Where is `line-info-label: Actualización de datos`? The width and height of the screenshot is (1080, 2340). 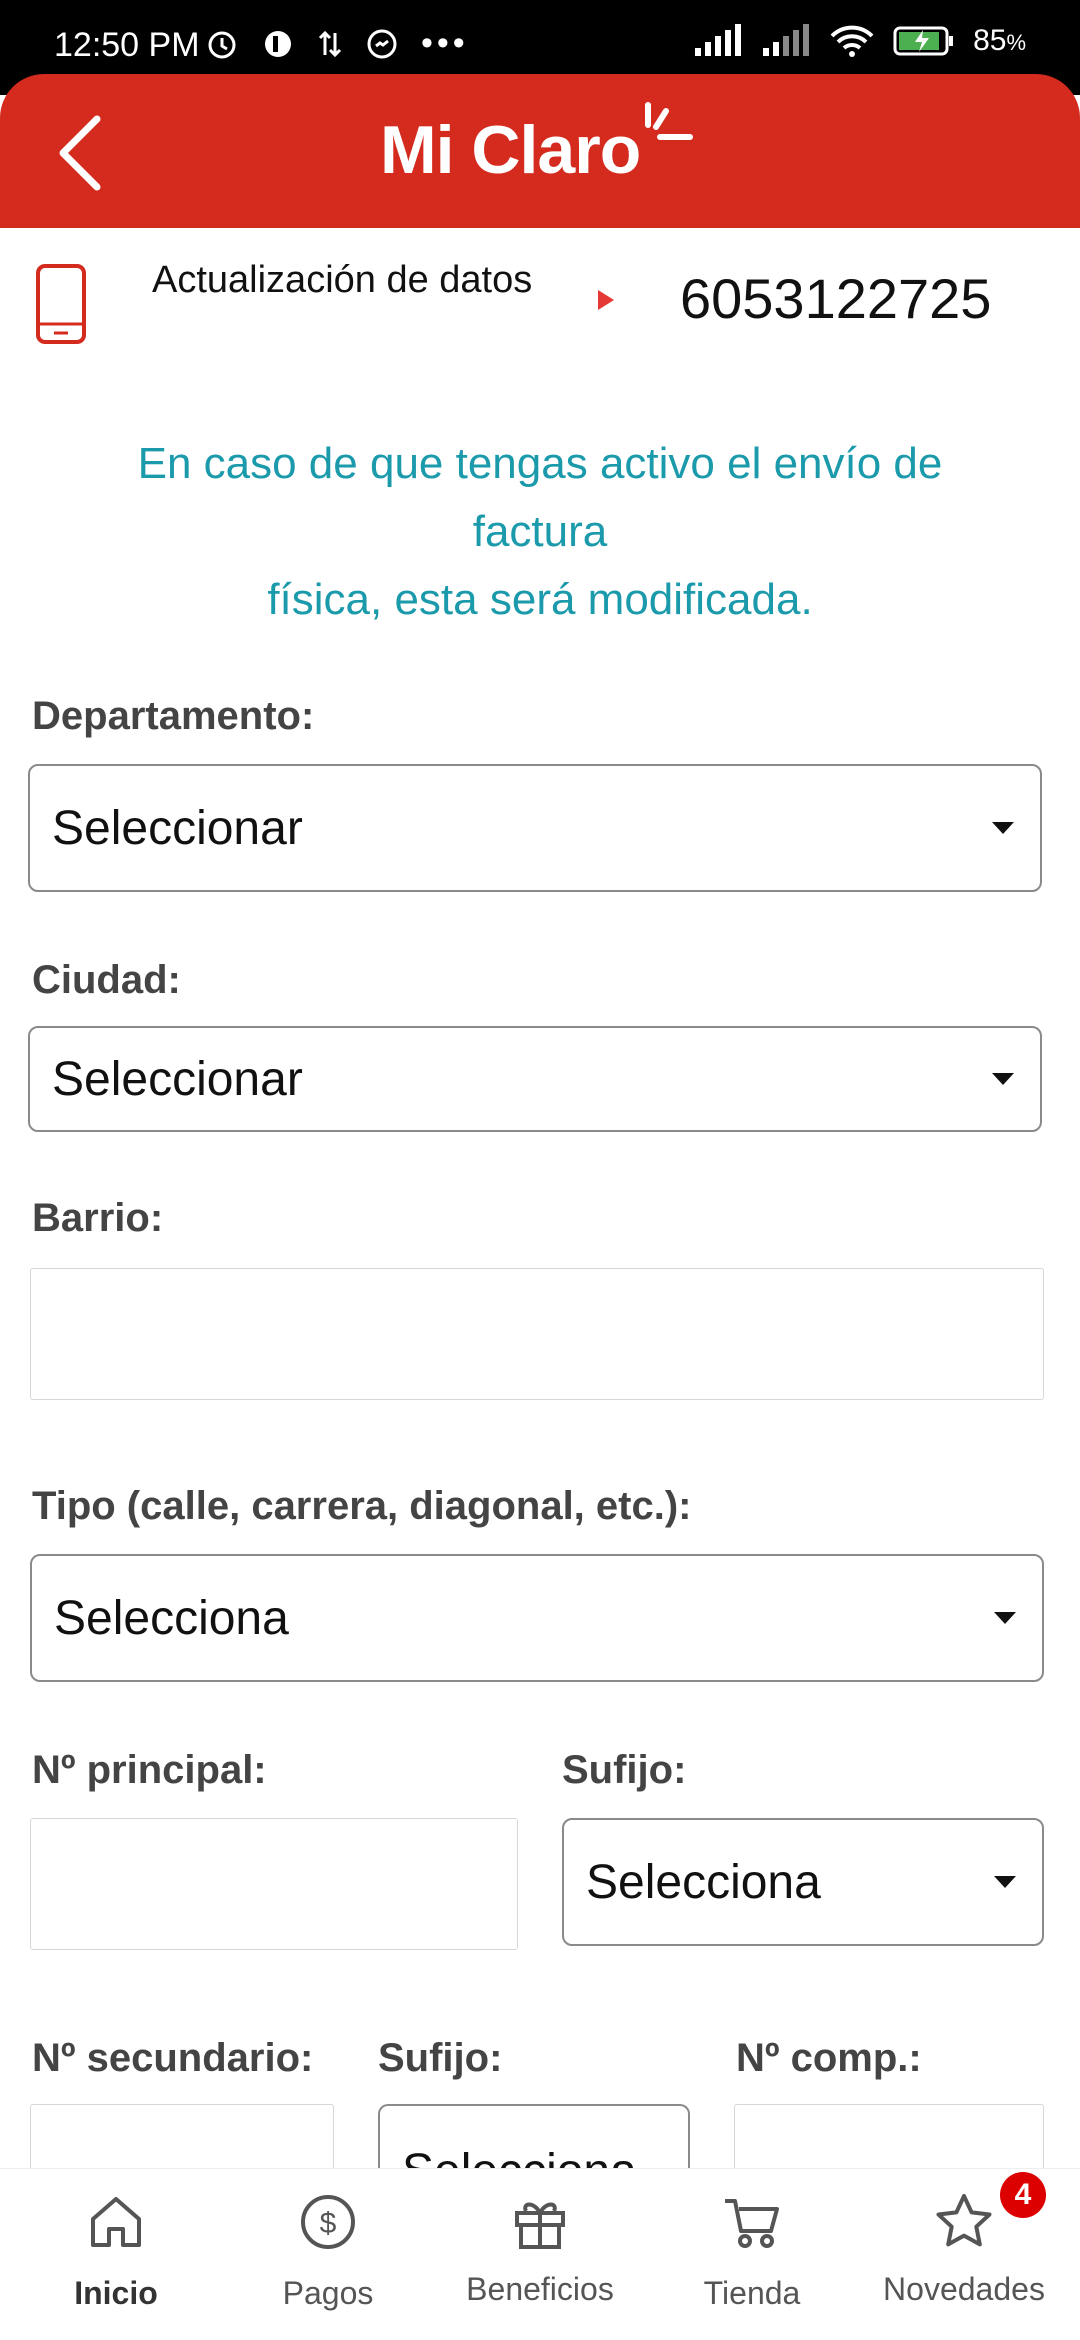
line-info-label: Actualización de datos is located at coordinates (342, 280).